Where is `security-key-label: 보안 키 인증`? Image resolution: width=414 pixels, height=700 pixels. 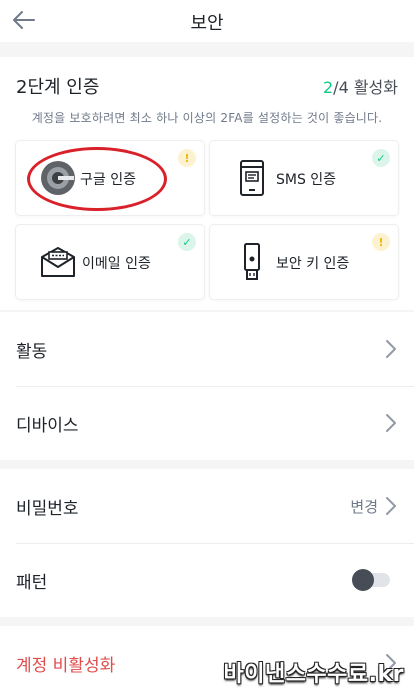 security-key-label: 보안 키 인증 is located at coordinates (313, 264).